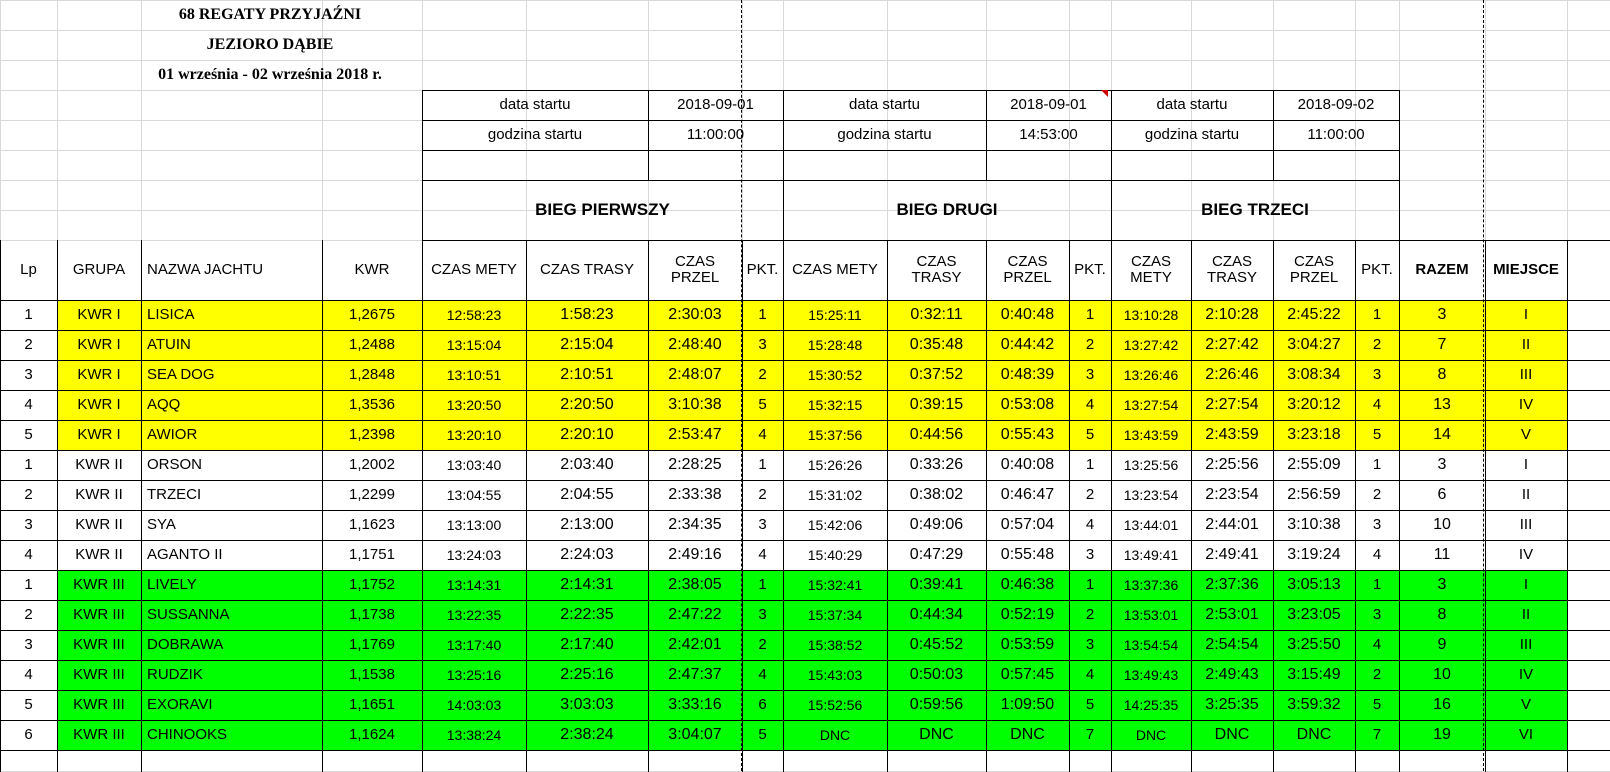 This screenshot has width=1610, height=772. Describe the element at coordinates (835, 344) in the screenshot. I see `table-cell: 15:28:48` at that location.